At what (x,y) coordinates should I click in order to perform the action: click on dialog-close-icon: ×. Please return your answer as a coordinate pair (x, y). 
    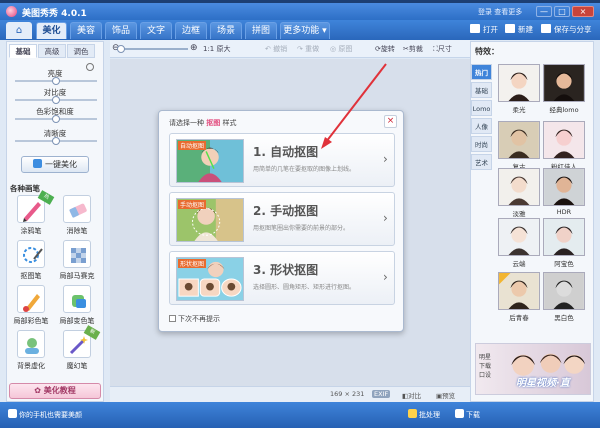
    Looking at the image, I should click on (390, 121).